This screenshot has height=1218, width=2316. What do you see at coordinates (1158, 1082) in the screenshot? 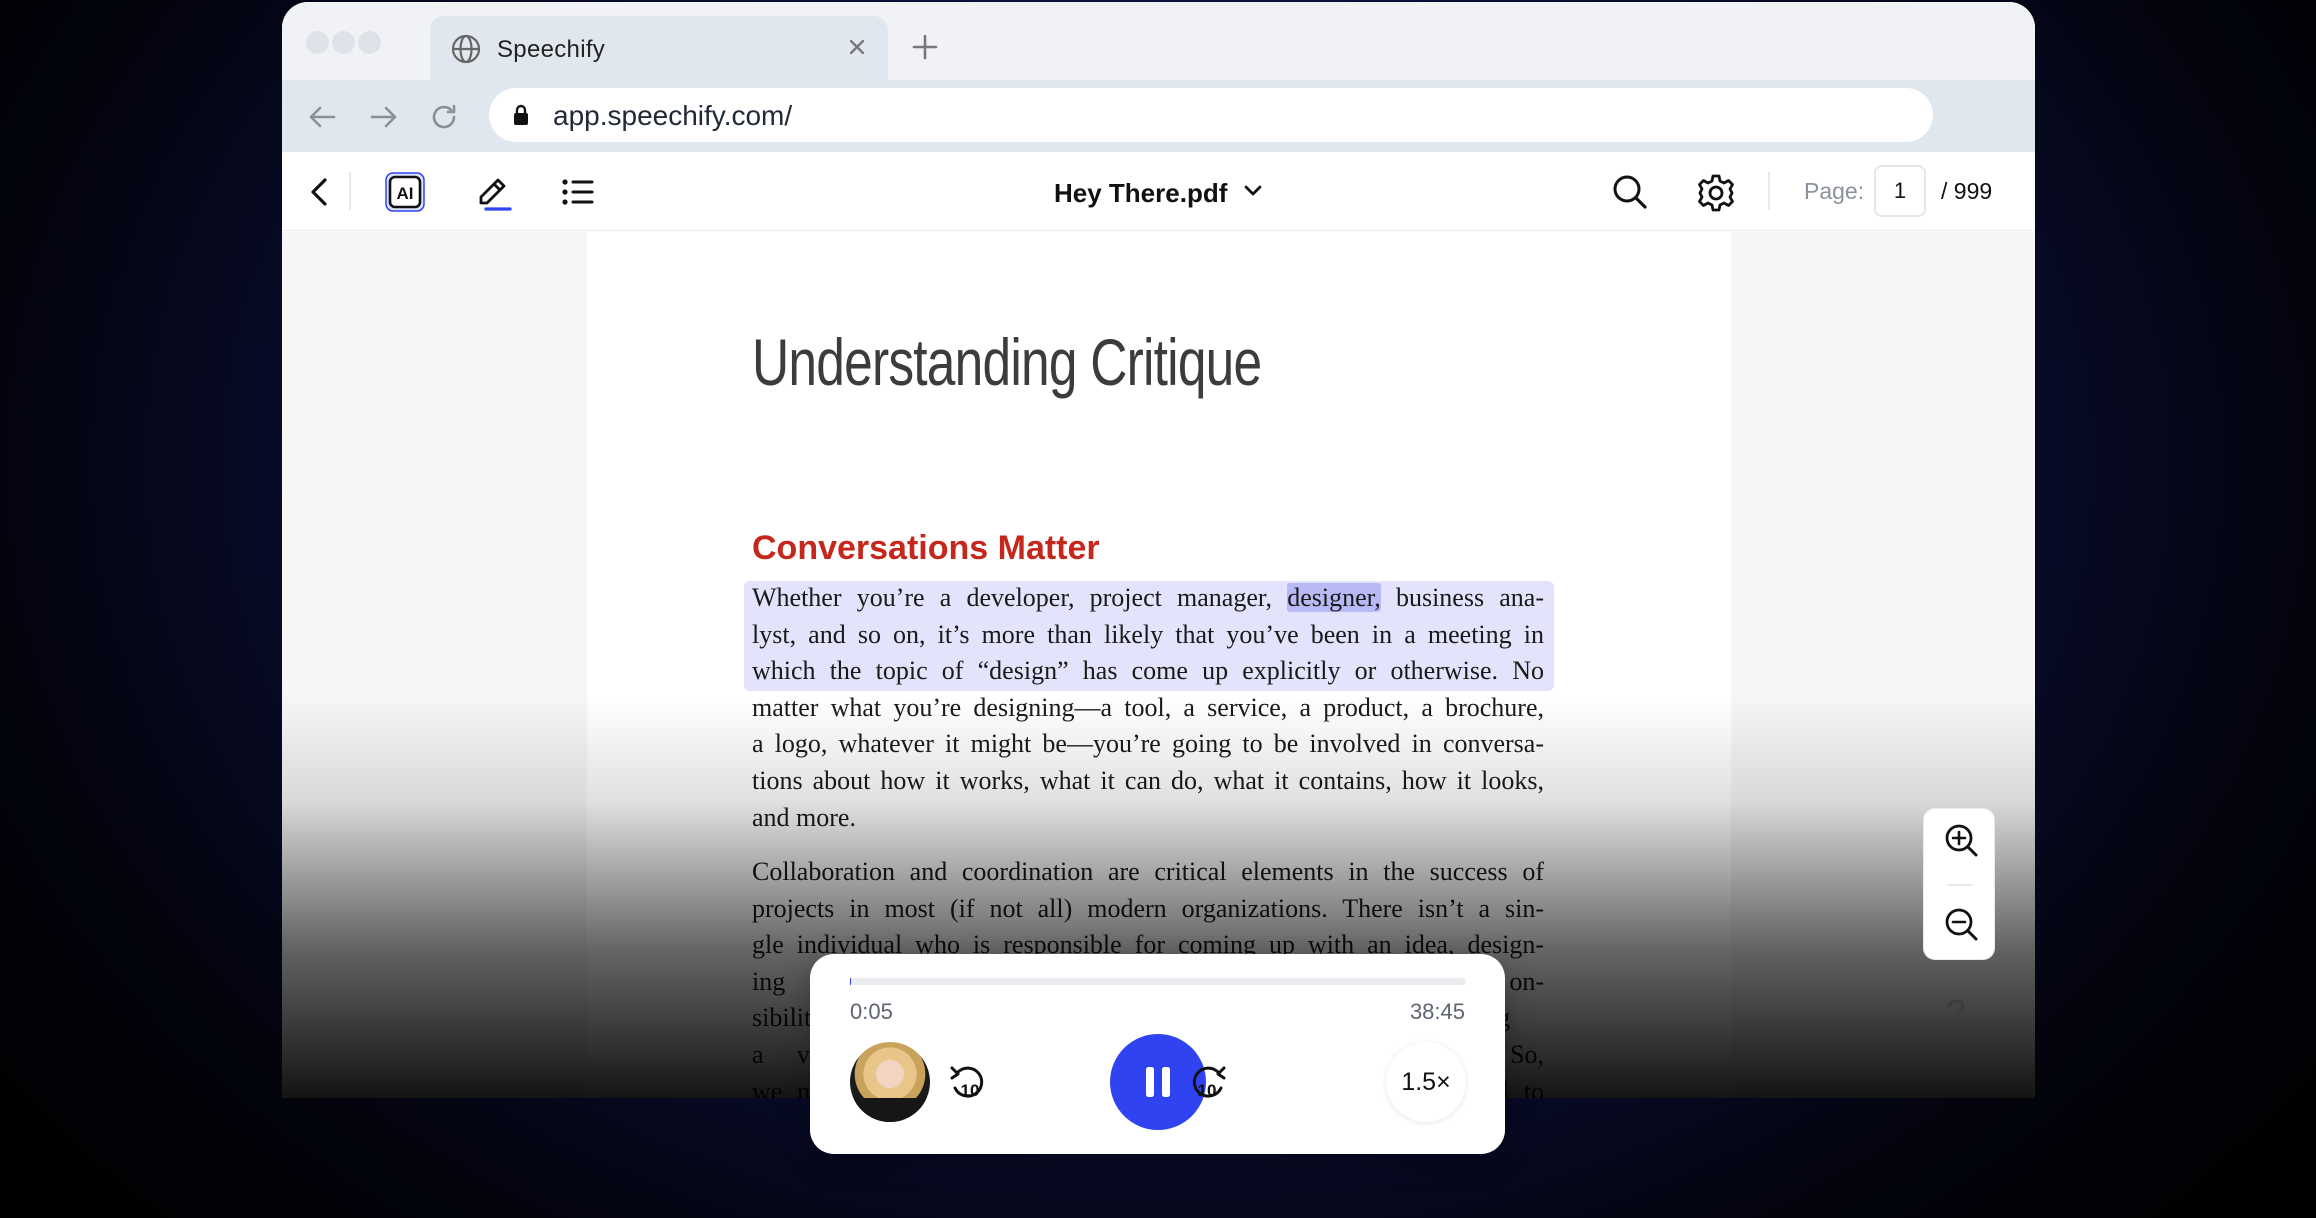
I see `pause-icon` at bounding box center [1158, 1082].